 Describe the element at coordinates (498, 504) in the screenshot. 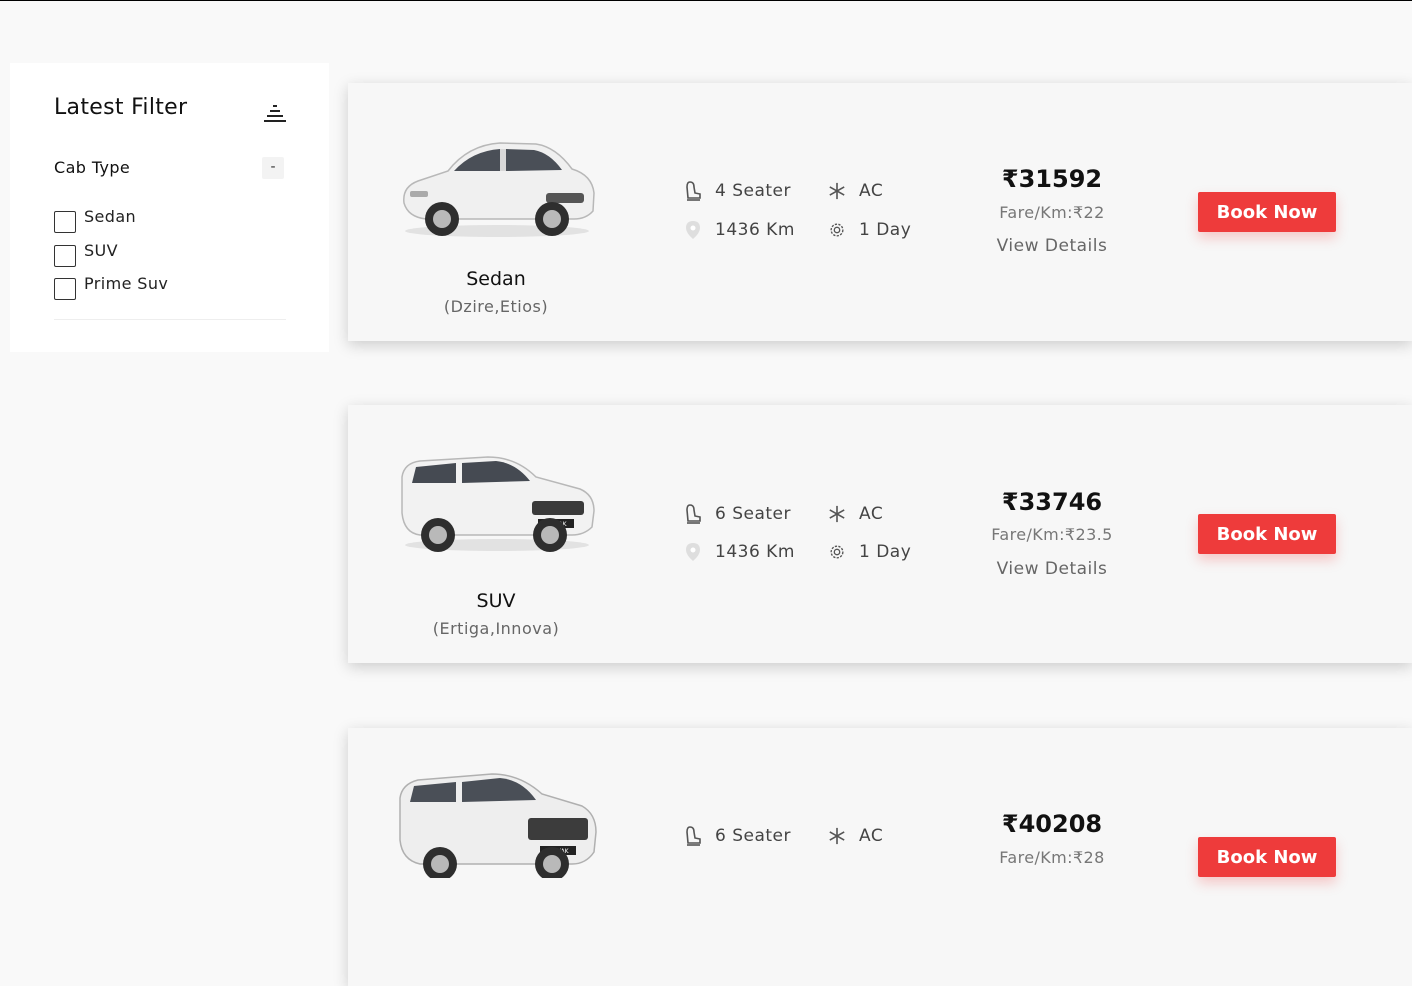

I see `suv-car-image: SEWAK` at that location.